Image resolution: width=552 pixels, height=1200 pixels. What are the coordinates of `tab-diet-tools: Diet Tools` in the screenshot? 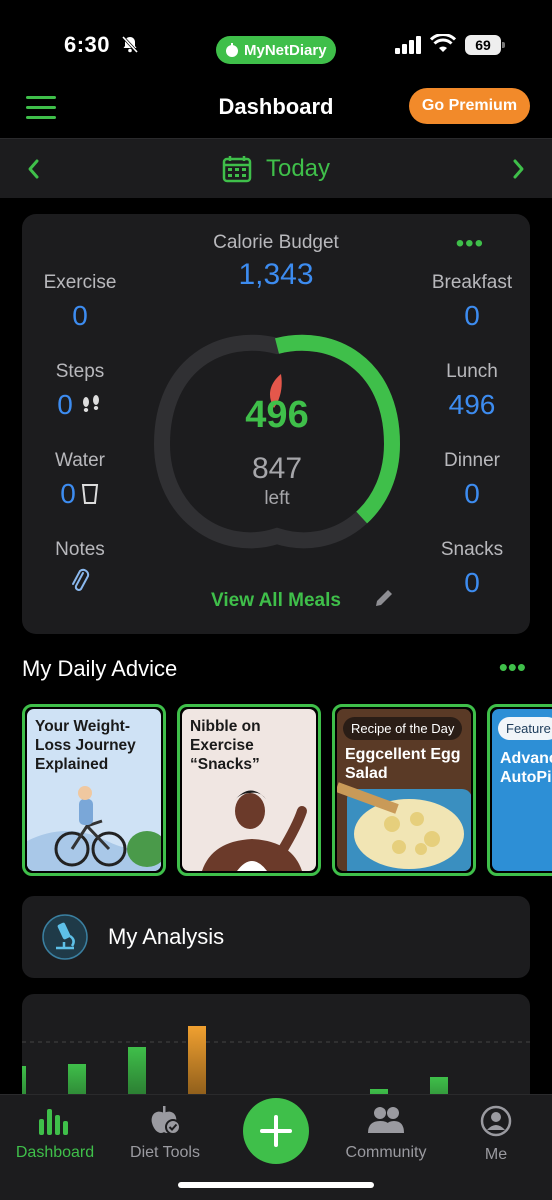 It's located at (165, 1133).